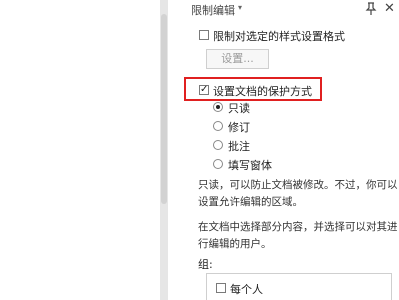 The width and height of the screenshot is (399, 300). I want to click on radio-comments, so click(218, 145).